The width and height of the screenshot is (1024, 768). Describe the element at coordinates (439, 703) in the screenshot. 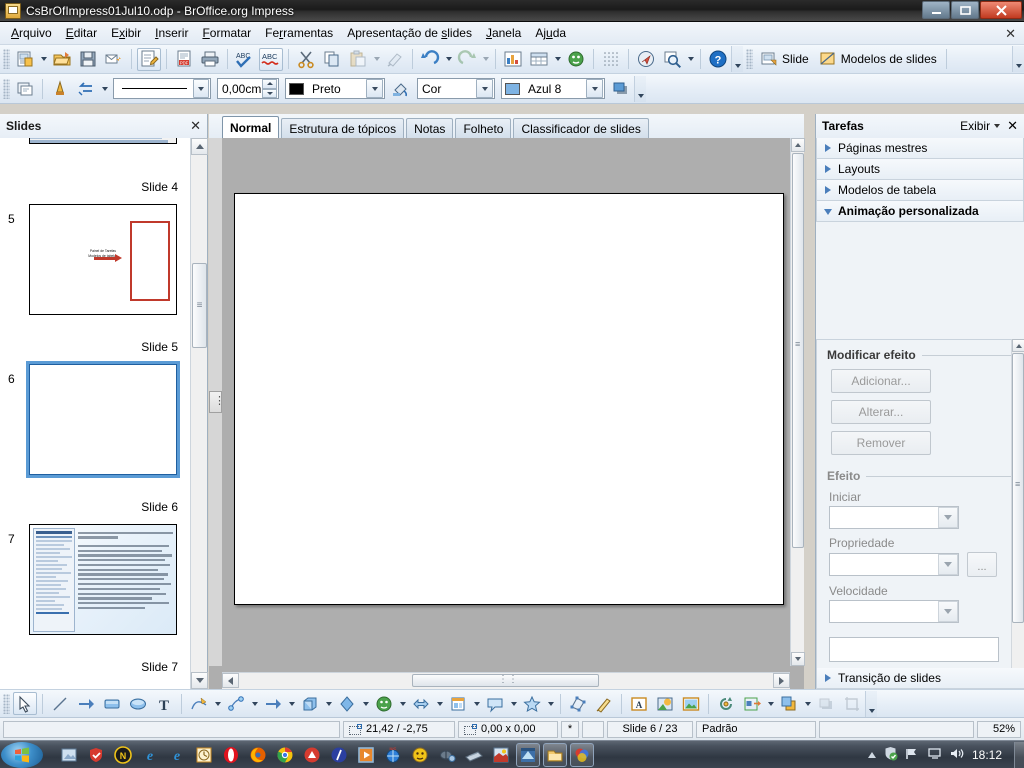

I see `block-arrows-dropdown-arrow` at that location.